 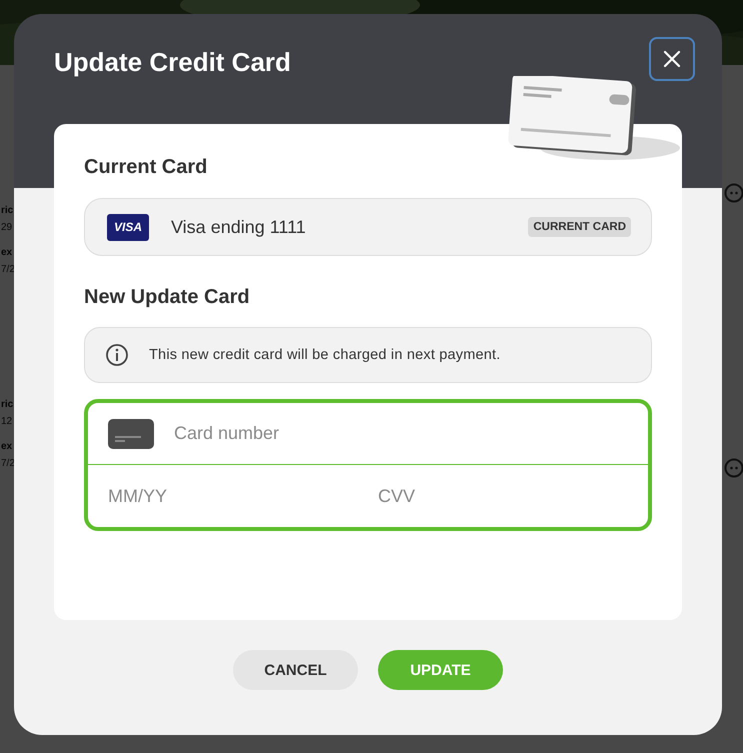 I want to click on visa-logo: VISA, so click(x=128, y=227).